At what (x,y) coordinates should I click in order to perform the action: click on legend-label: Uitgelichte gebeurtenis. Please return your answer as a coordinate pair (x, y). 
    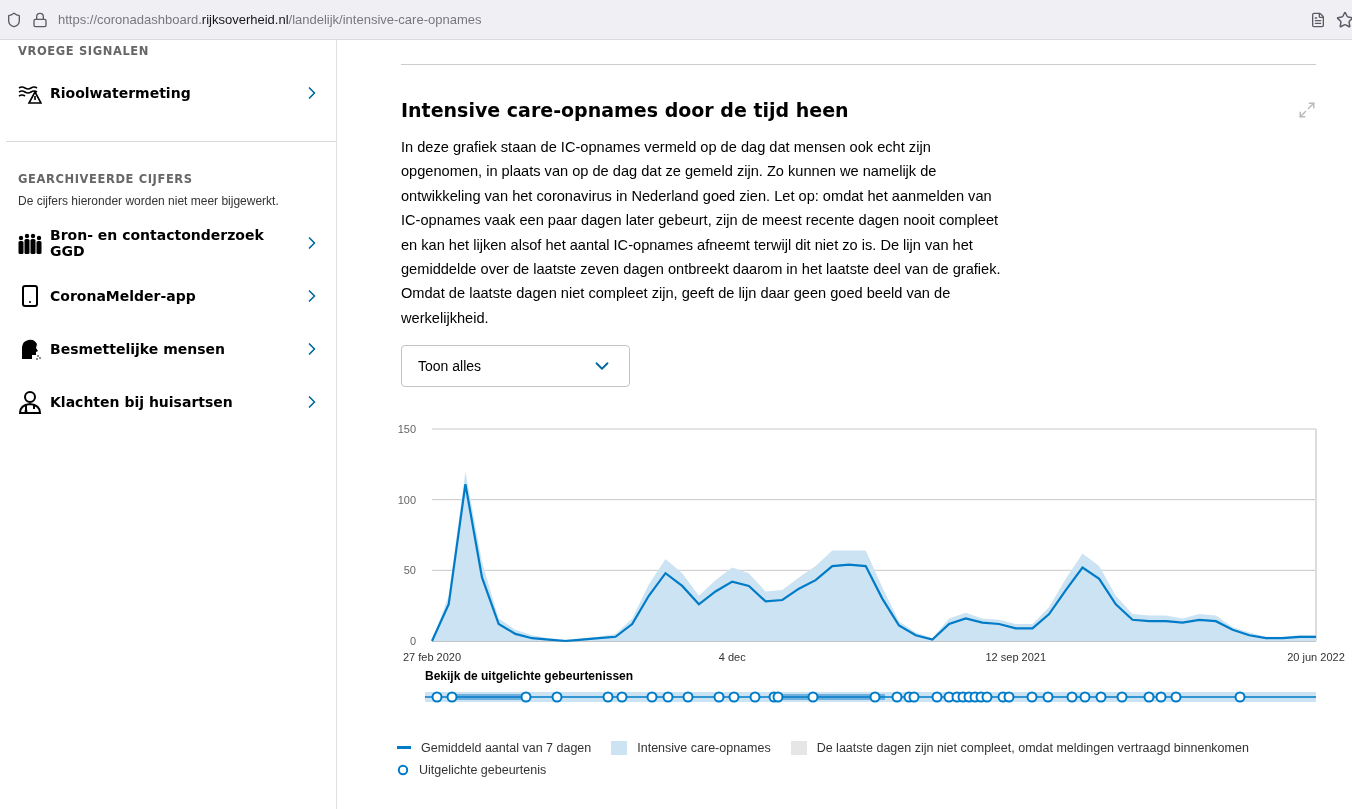
    Looking at the image, I should click on (483, 770).